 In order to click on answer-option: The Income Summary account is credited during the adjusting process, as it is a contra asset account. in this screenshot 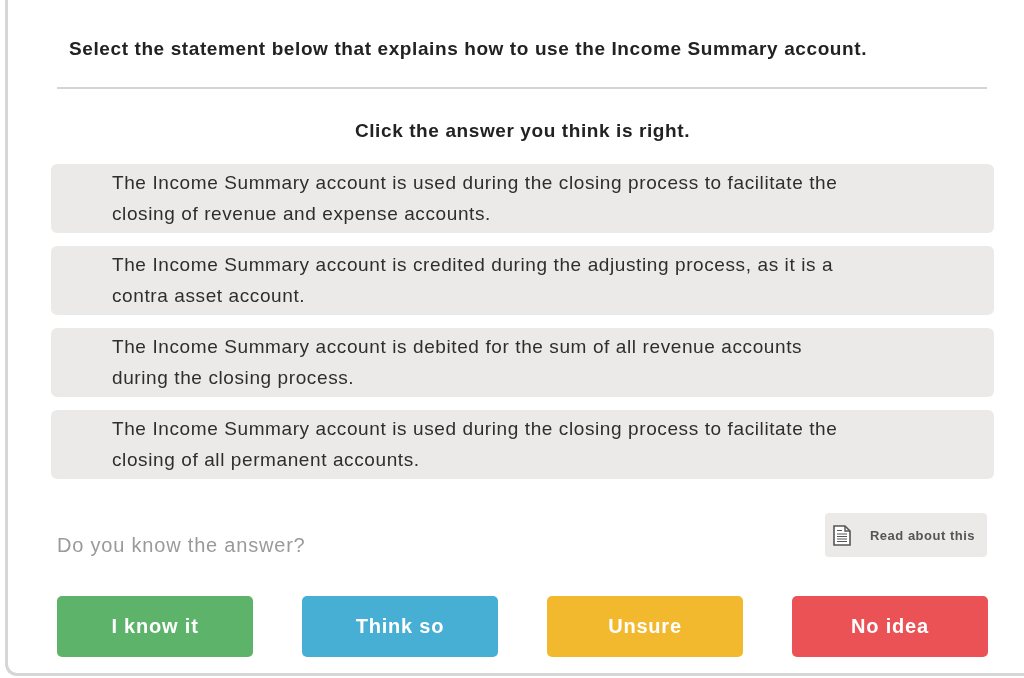, I will do `click(522, 280)`.